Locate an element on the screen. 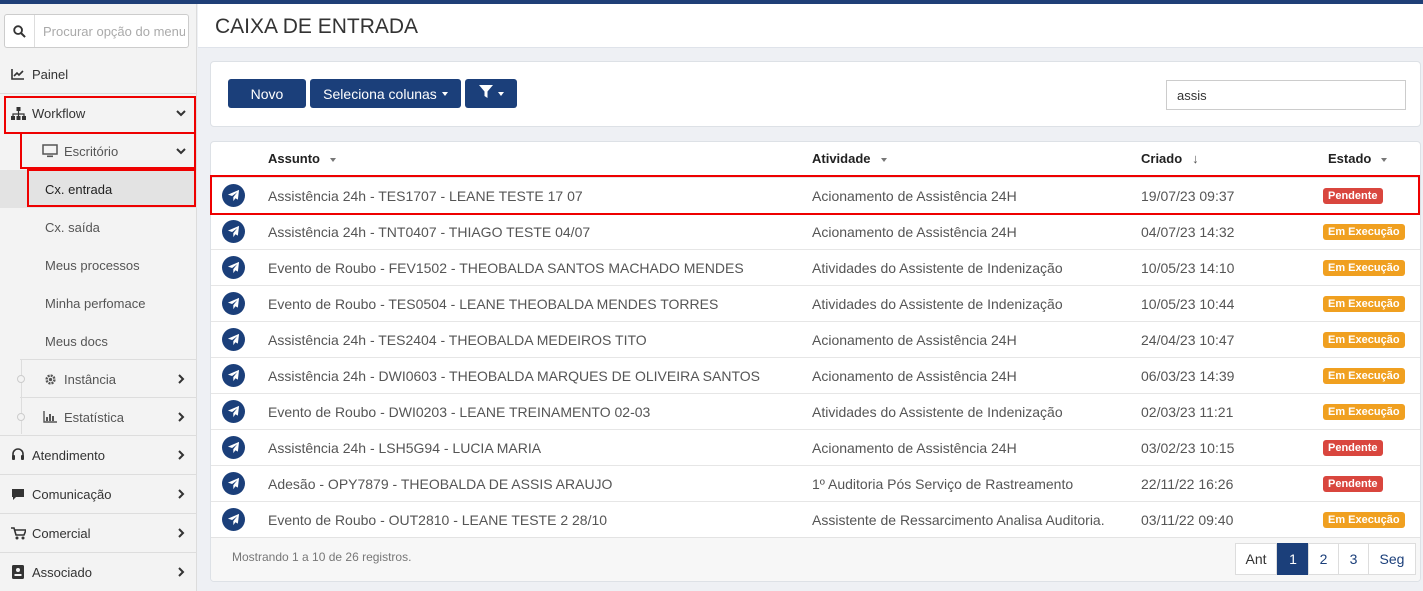 The height and width of the screenshot is (591, 1423). column-header-activity: Atividade is located at coordinates (849, 158).